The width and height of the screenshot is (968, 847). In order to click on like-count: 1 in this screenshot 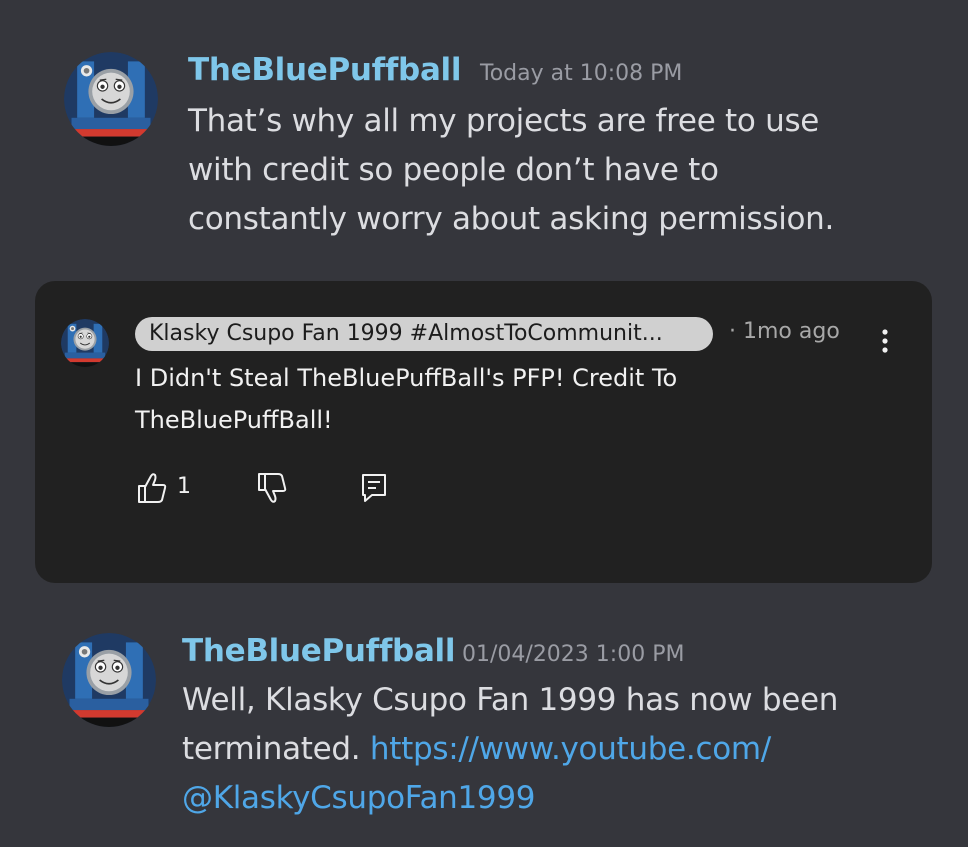, I will do `click(184, 486)`.